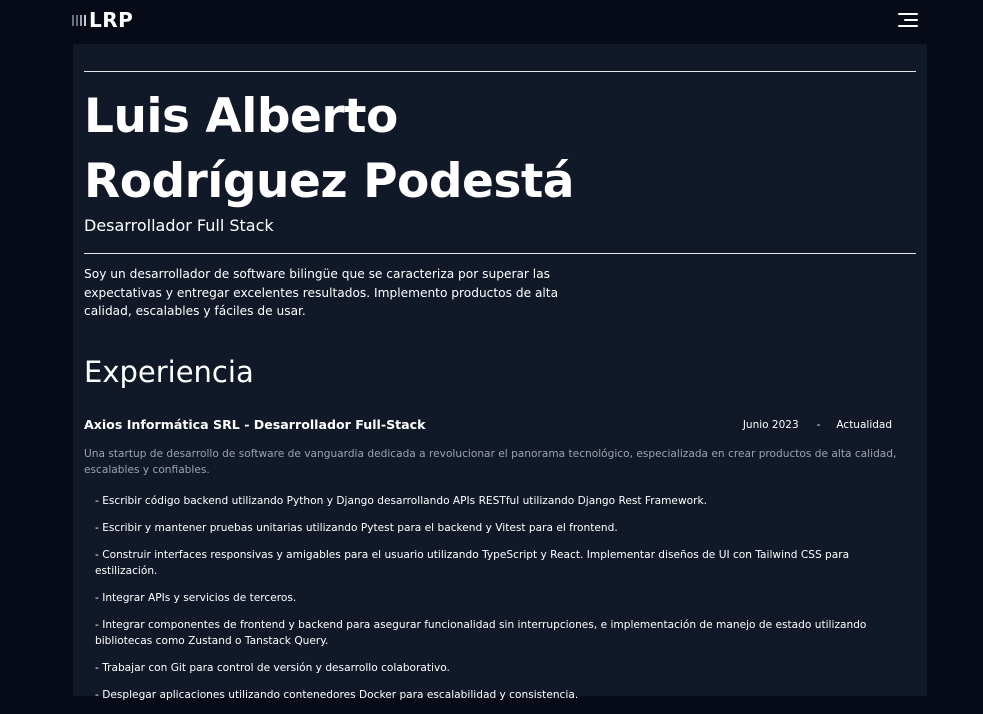 The image size is (983, 714). I want to click on middle-divider, so click(500, 253).